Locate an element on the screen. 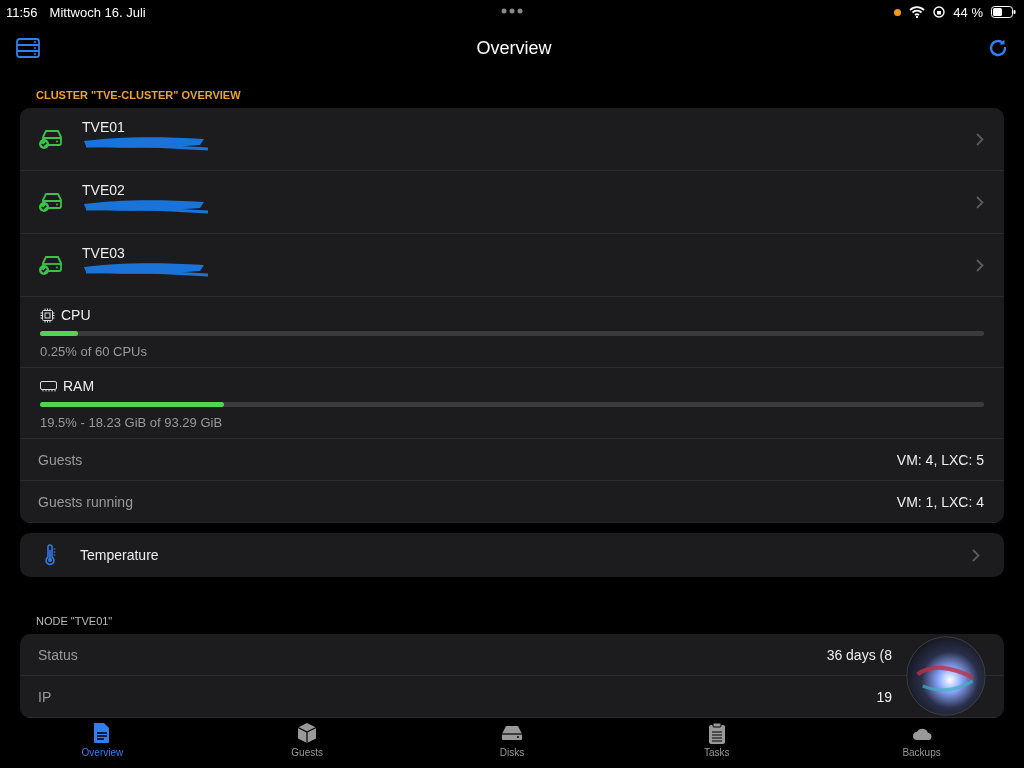  more-icon is located at coordinates (512, 11).